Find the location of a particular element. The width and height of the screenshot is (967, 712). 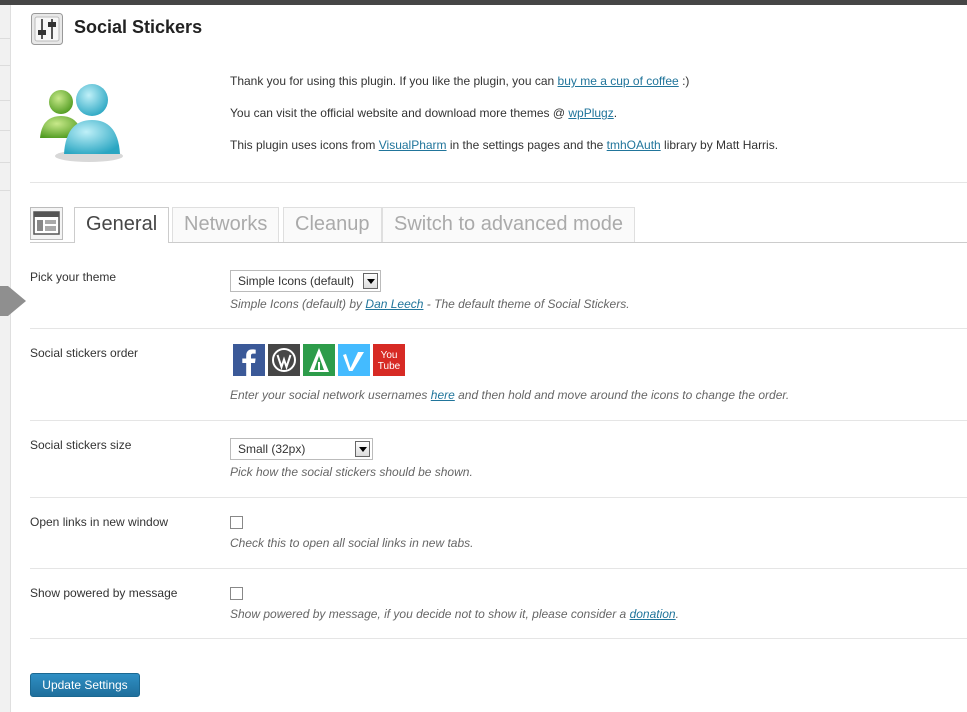

wordpress-icon is located at coordinates (284, 360).